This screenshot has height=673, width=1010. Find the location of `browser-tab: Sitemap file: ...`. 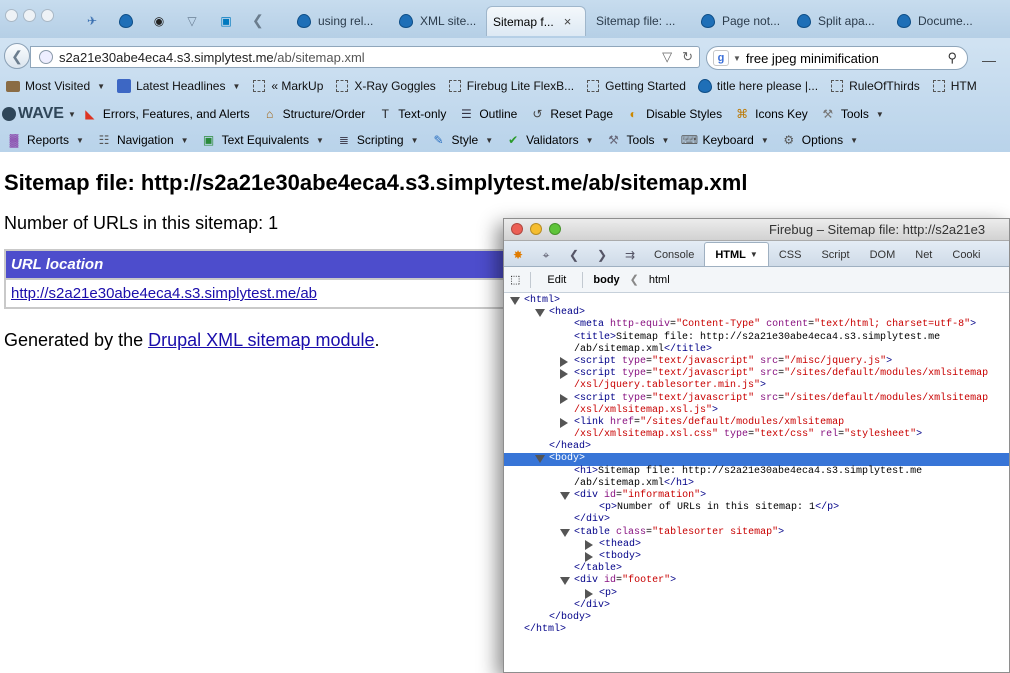

browser-tab: Sitemap file: ... is located at coordinates (640, 21).